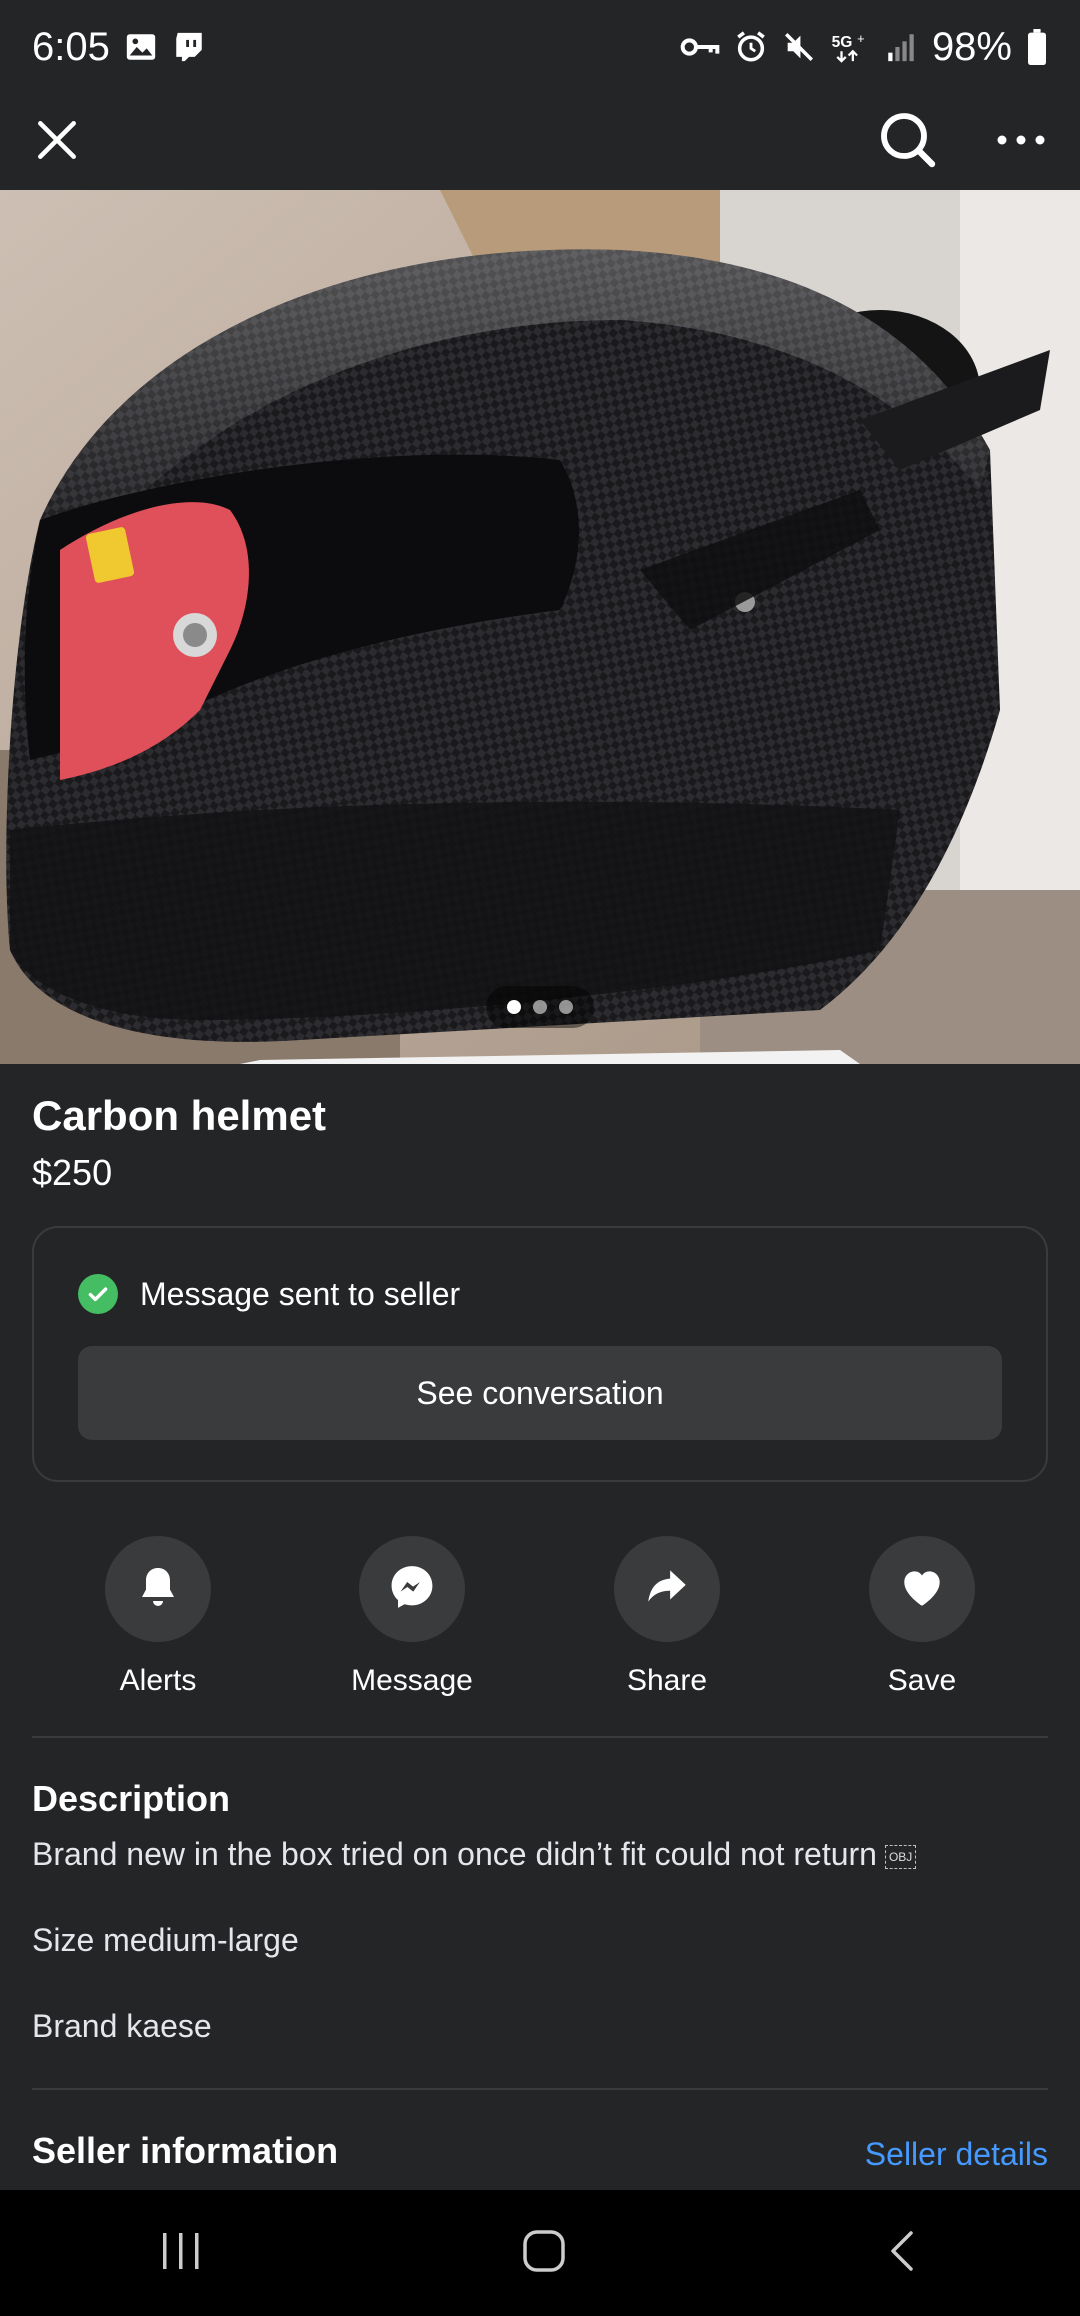 The height and width of the screenshot is (2316, 1080). I want to click on save-button: Save, so click(922, 1617).